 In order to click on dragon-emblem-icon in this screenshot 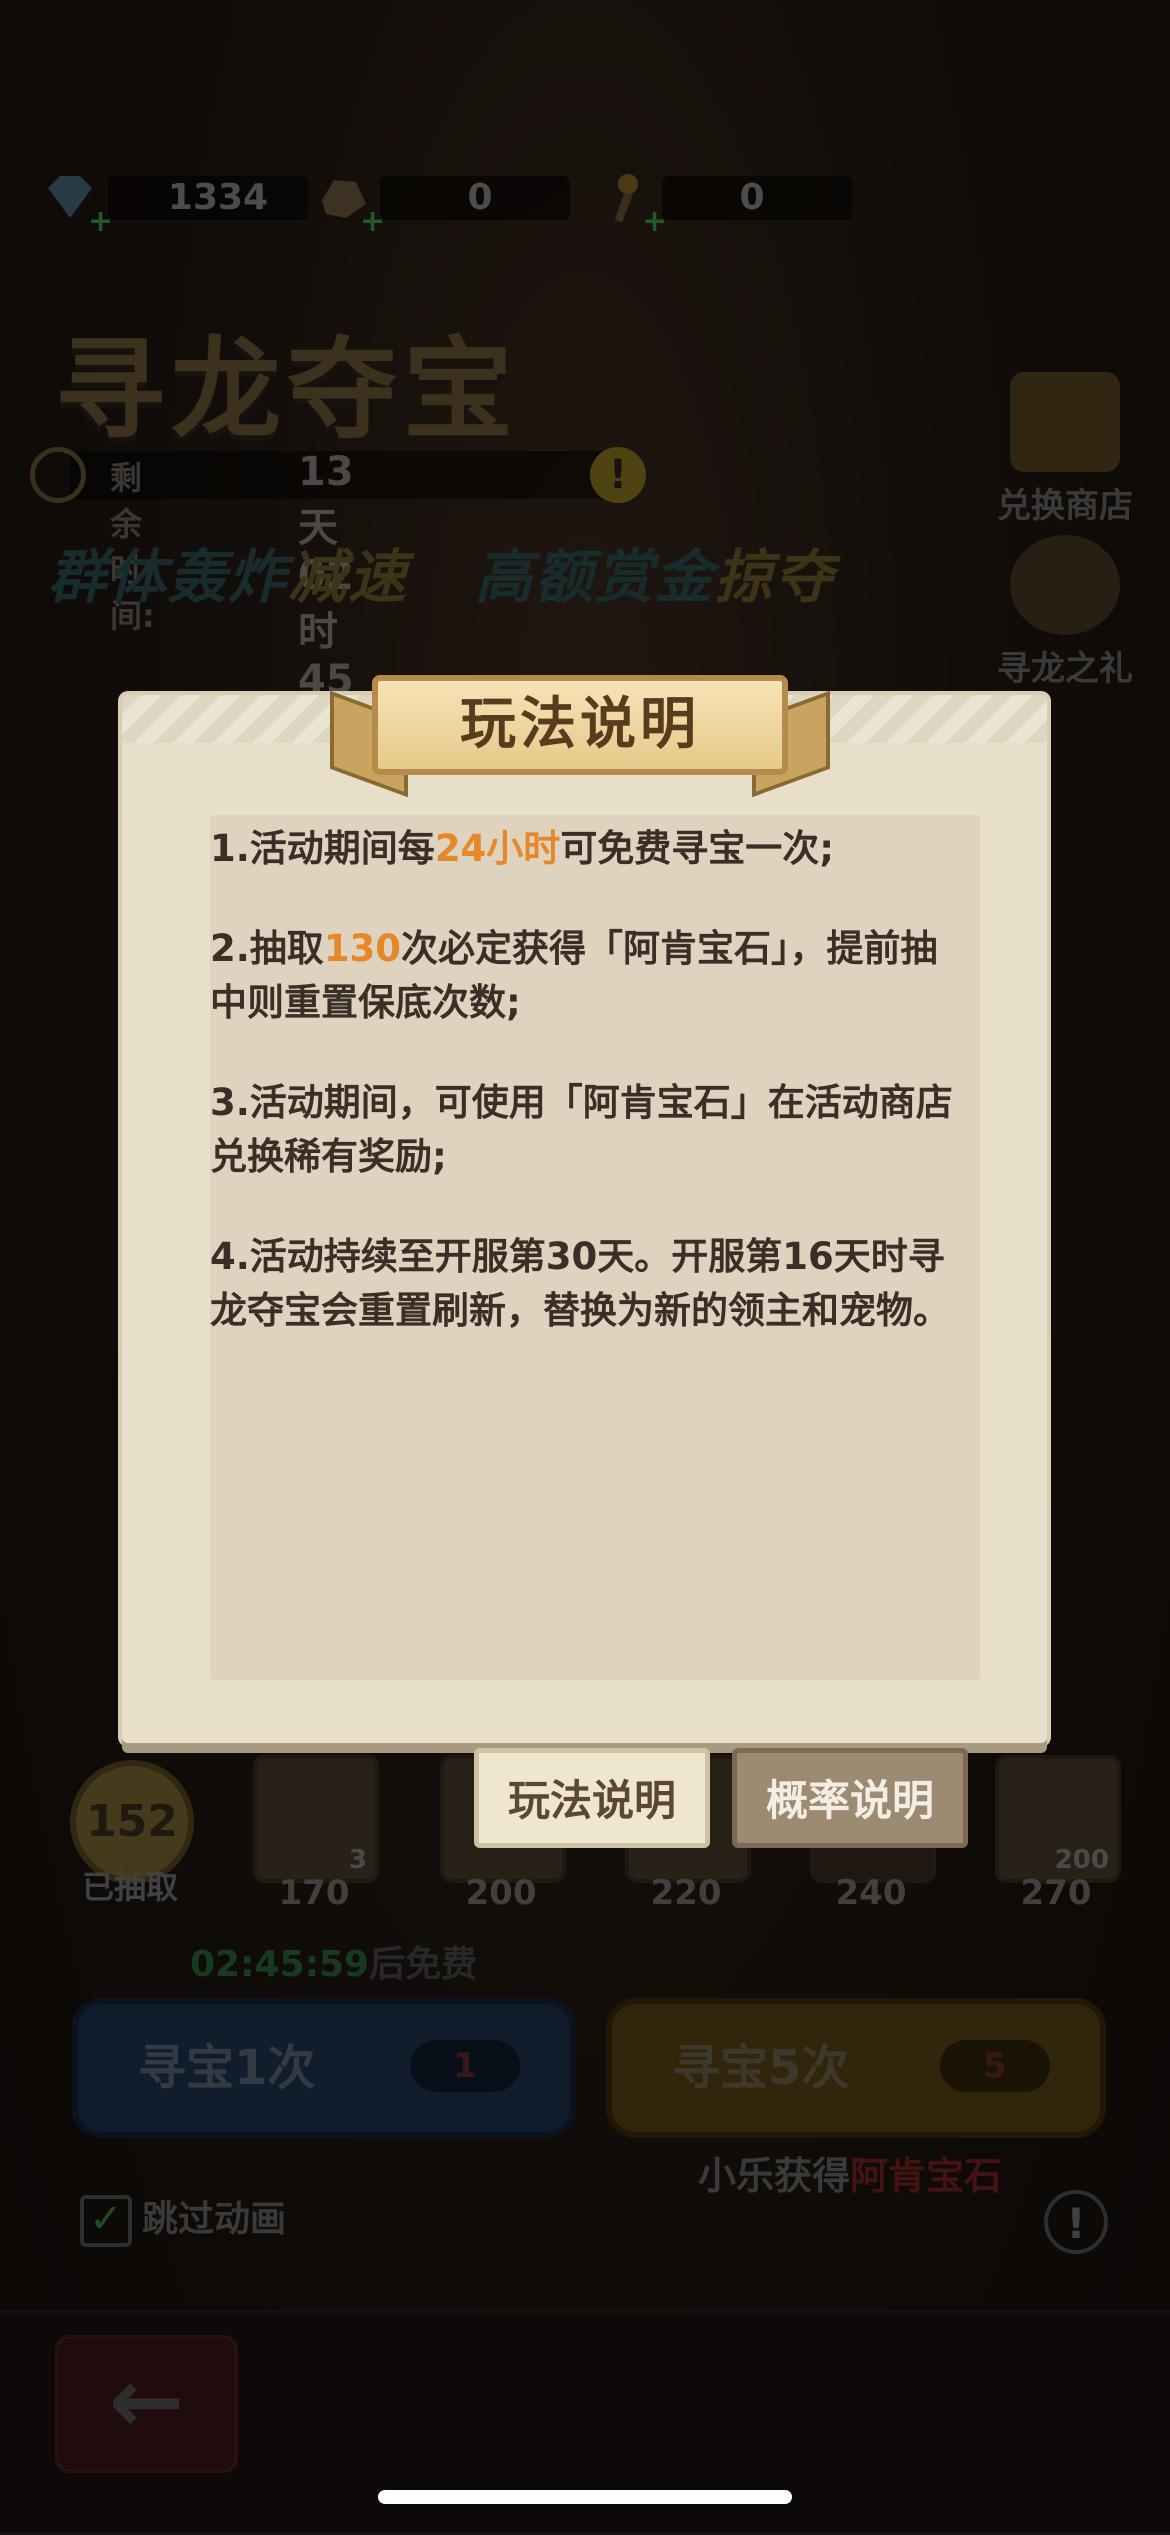, I will do `click(1065, 585)`.